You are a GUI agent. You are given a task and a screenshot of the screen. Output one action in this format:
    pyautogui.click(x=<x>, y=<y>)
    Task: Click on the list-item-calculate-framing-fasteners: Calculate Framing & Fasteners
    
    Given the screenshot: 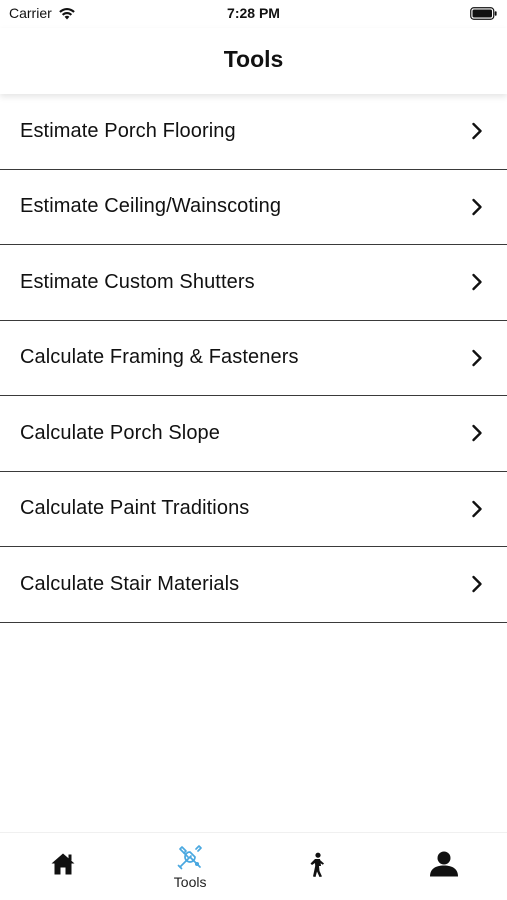 What is the action you would take?
    pyautogui.click(x=253, y=358)
    